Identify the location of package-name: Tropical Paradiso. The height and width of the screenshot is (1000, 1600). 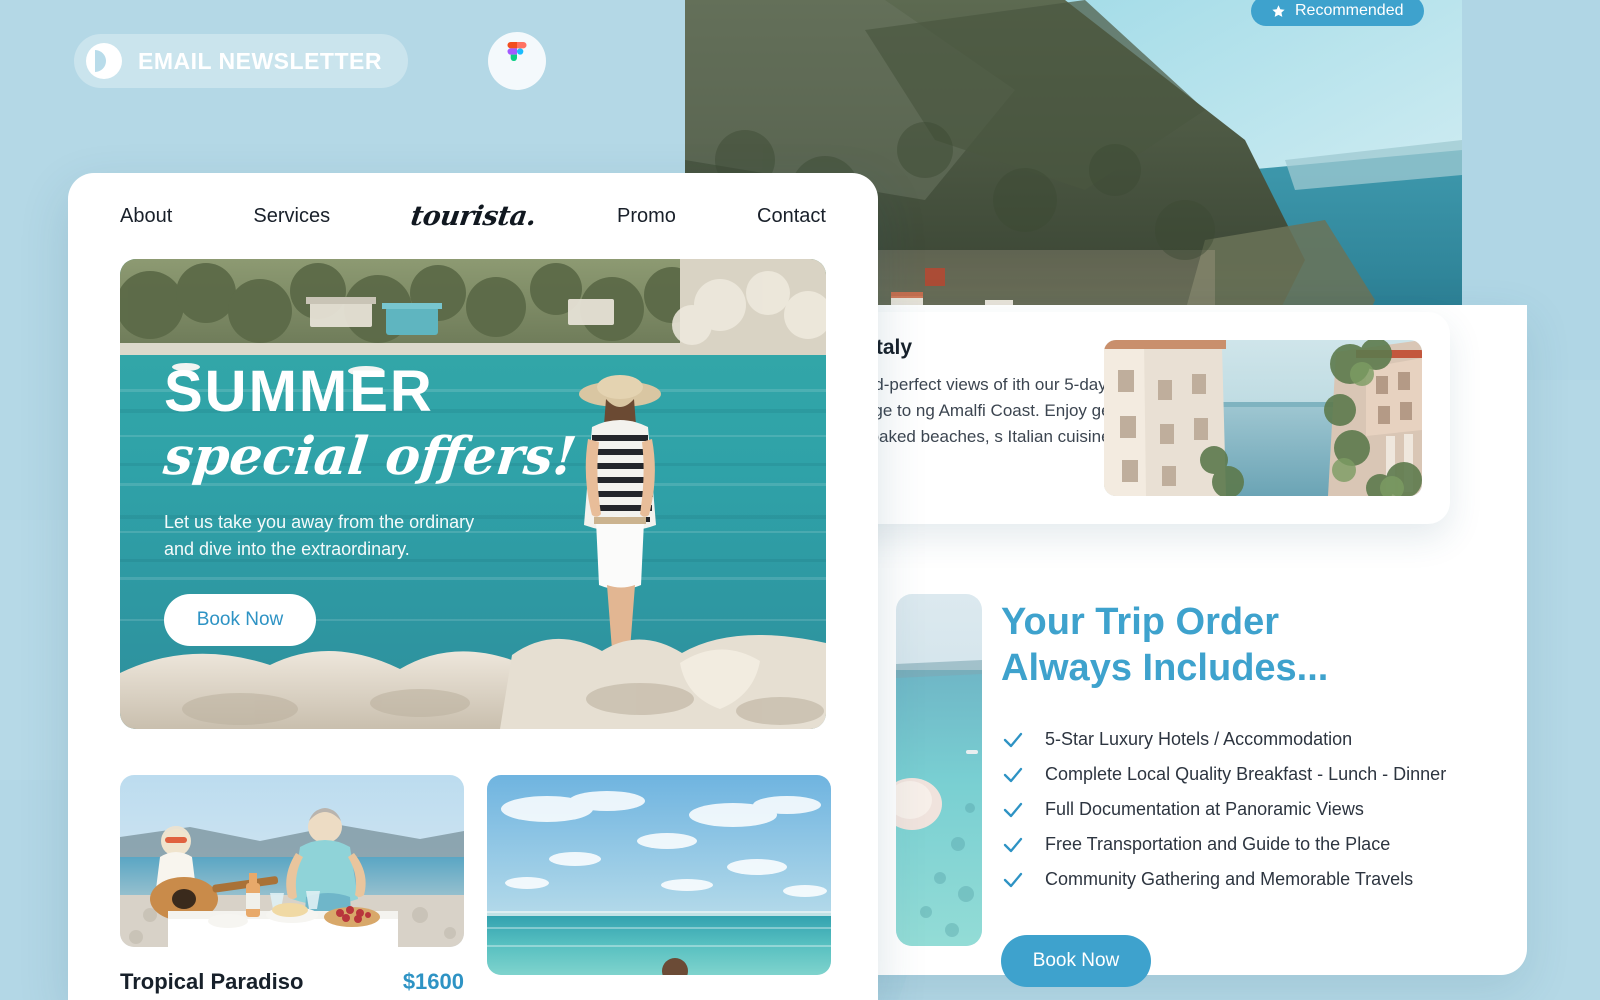
(212, 981).